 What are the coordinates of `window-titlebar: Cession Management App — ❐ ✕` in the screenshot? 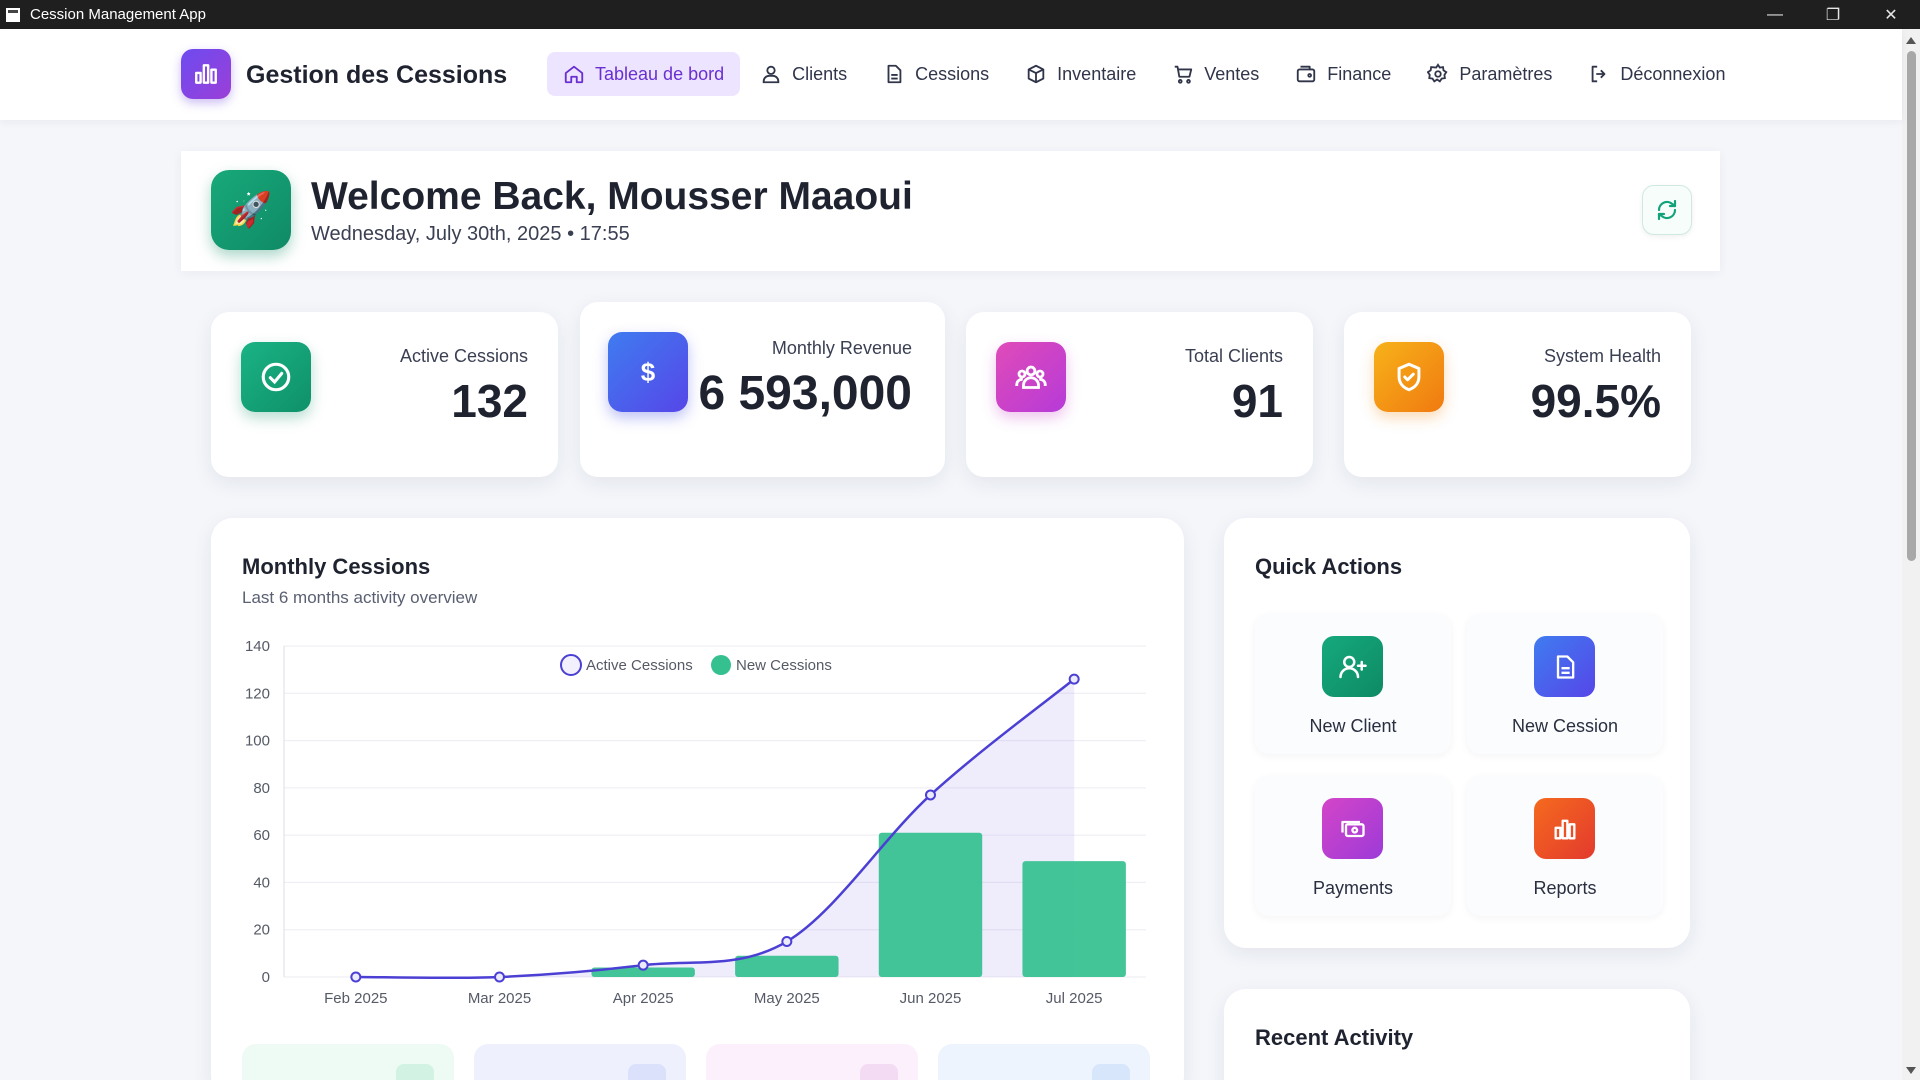 It's located at (960, 14).